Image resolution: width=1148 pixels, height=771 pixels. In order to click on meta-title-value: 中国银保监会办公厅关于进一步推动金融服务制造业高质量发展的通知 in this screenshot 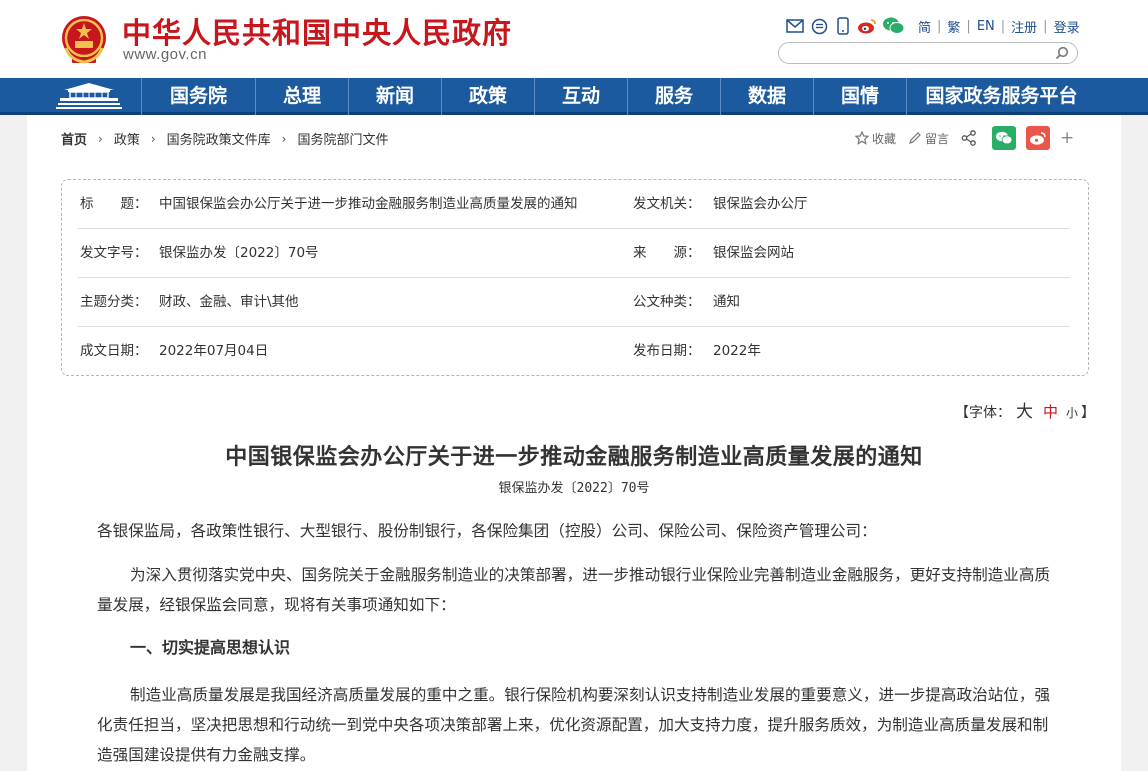, I will do `click(368, 204)`.